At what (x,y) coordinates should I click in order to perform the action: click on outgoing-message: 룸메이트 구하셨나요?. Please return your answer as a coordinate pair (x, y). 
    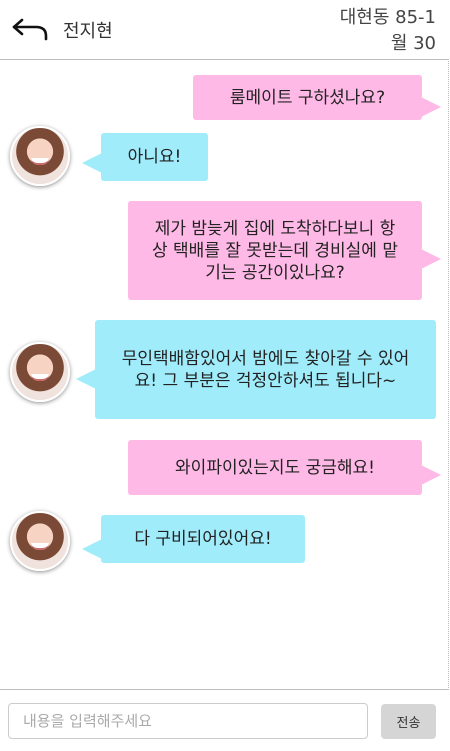
    Looking at the image, I should click on (307, 97).